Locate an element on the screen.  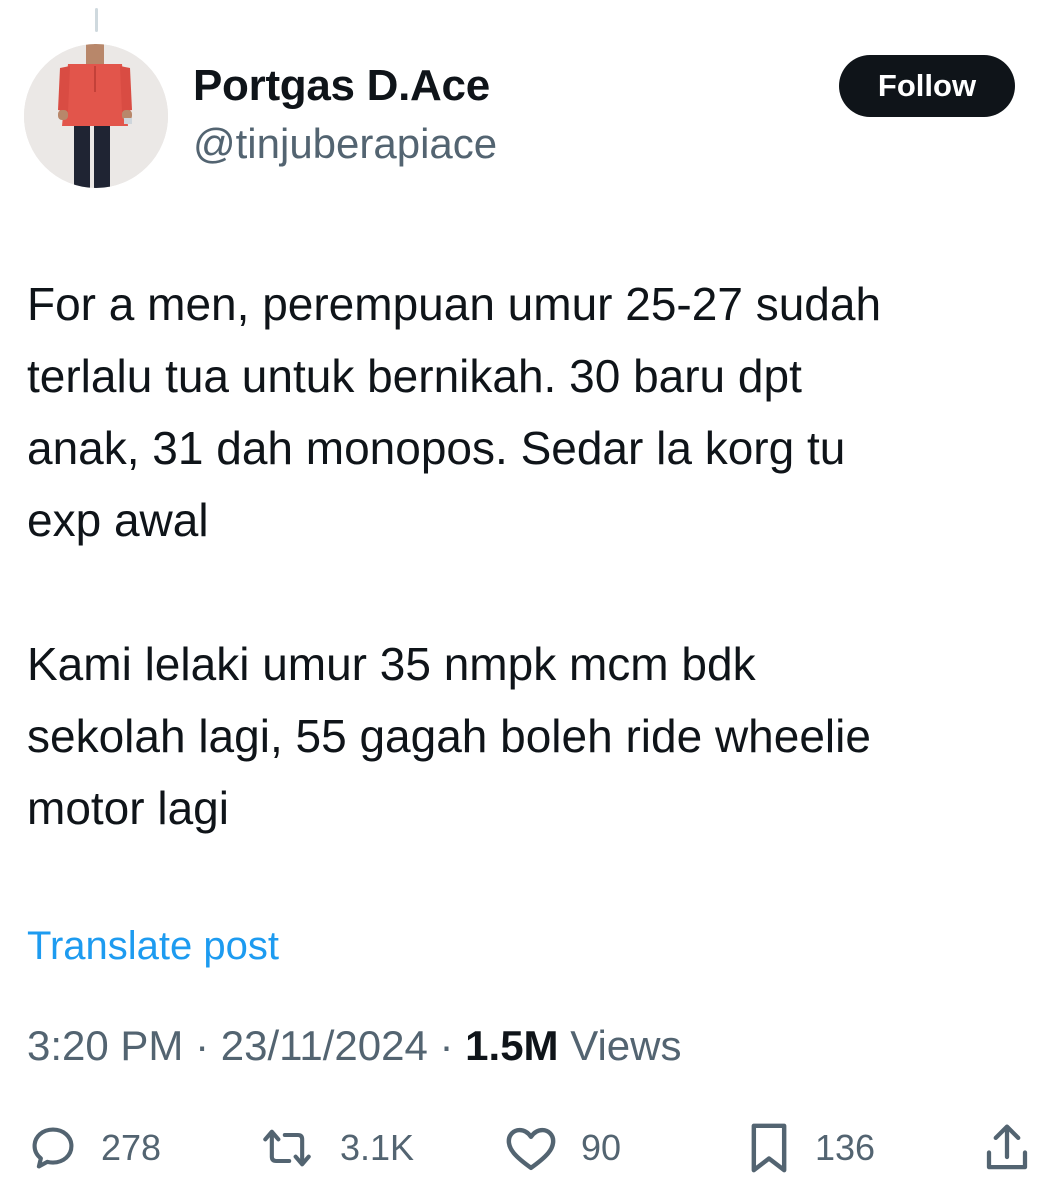
repost-icon is located at coordinates (287, 1148).